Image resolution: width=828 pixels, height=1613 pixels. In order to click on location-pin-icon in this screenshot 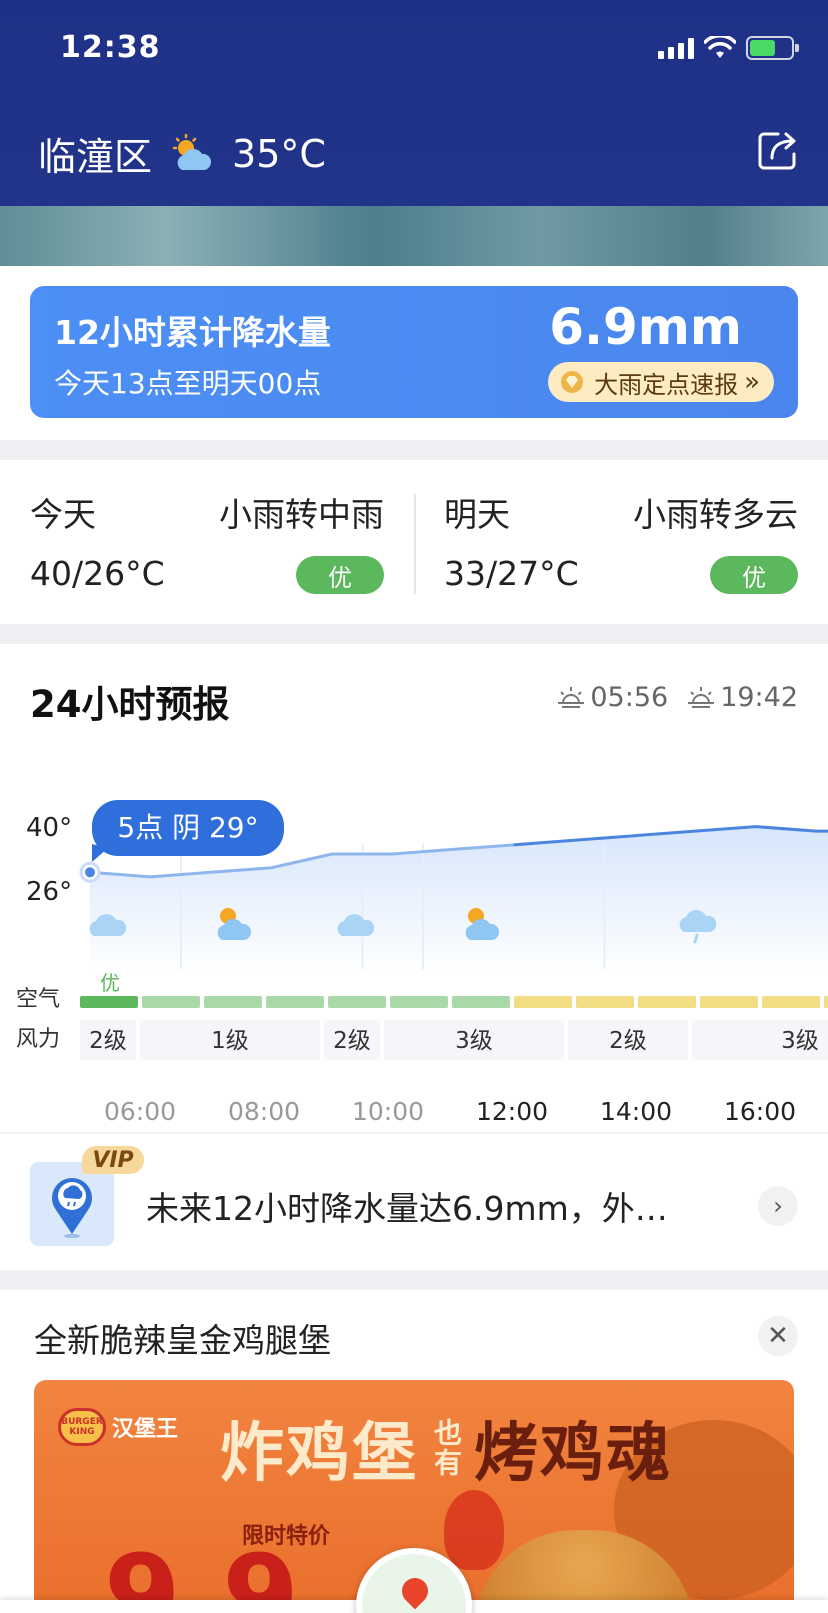, I will do `click(415, 1591)`.